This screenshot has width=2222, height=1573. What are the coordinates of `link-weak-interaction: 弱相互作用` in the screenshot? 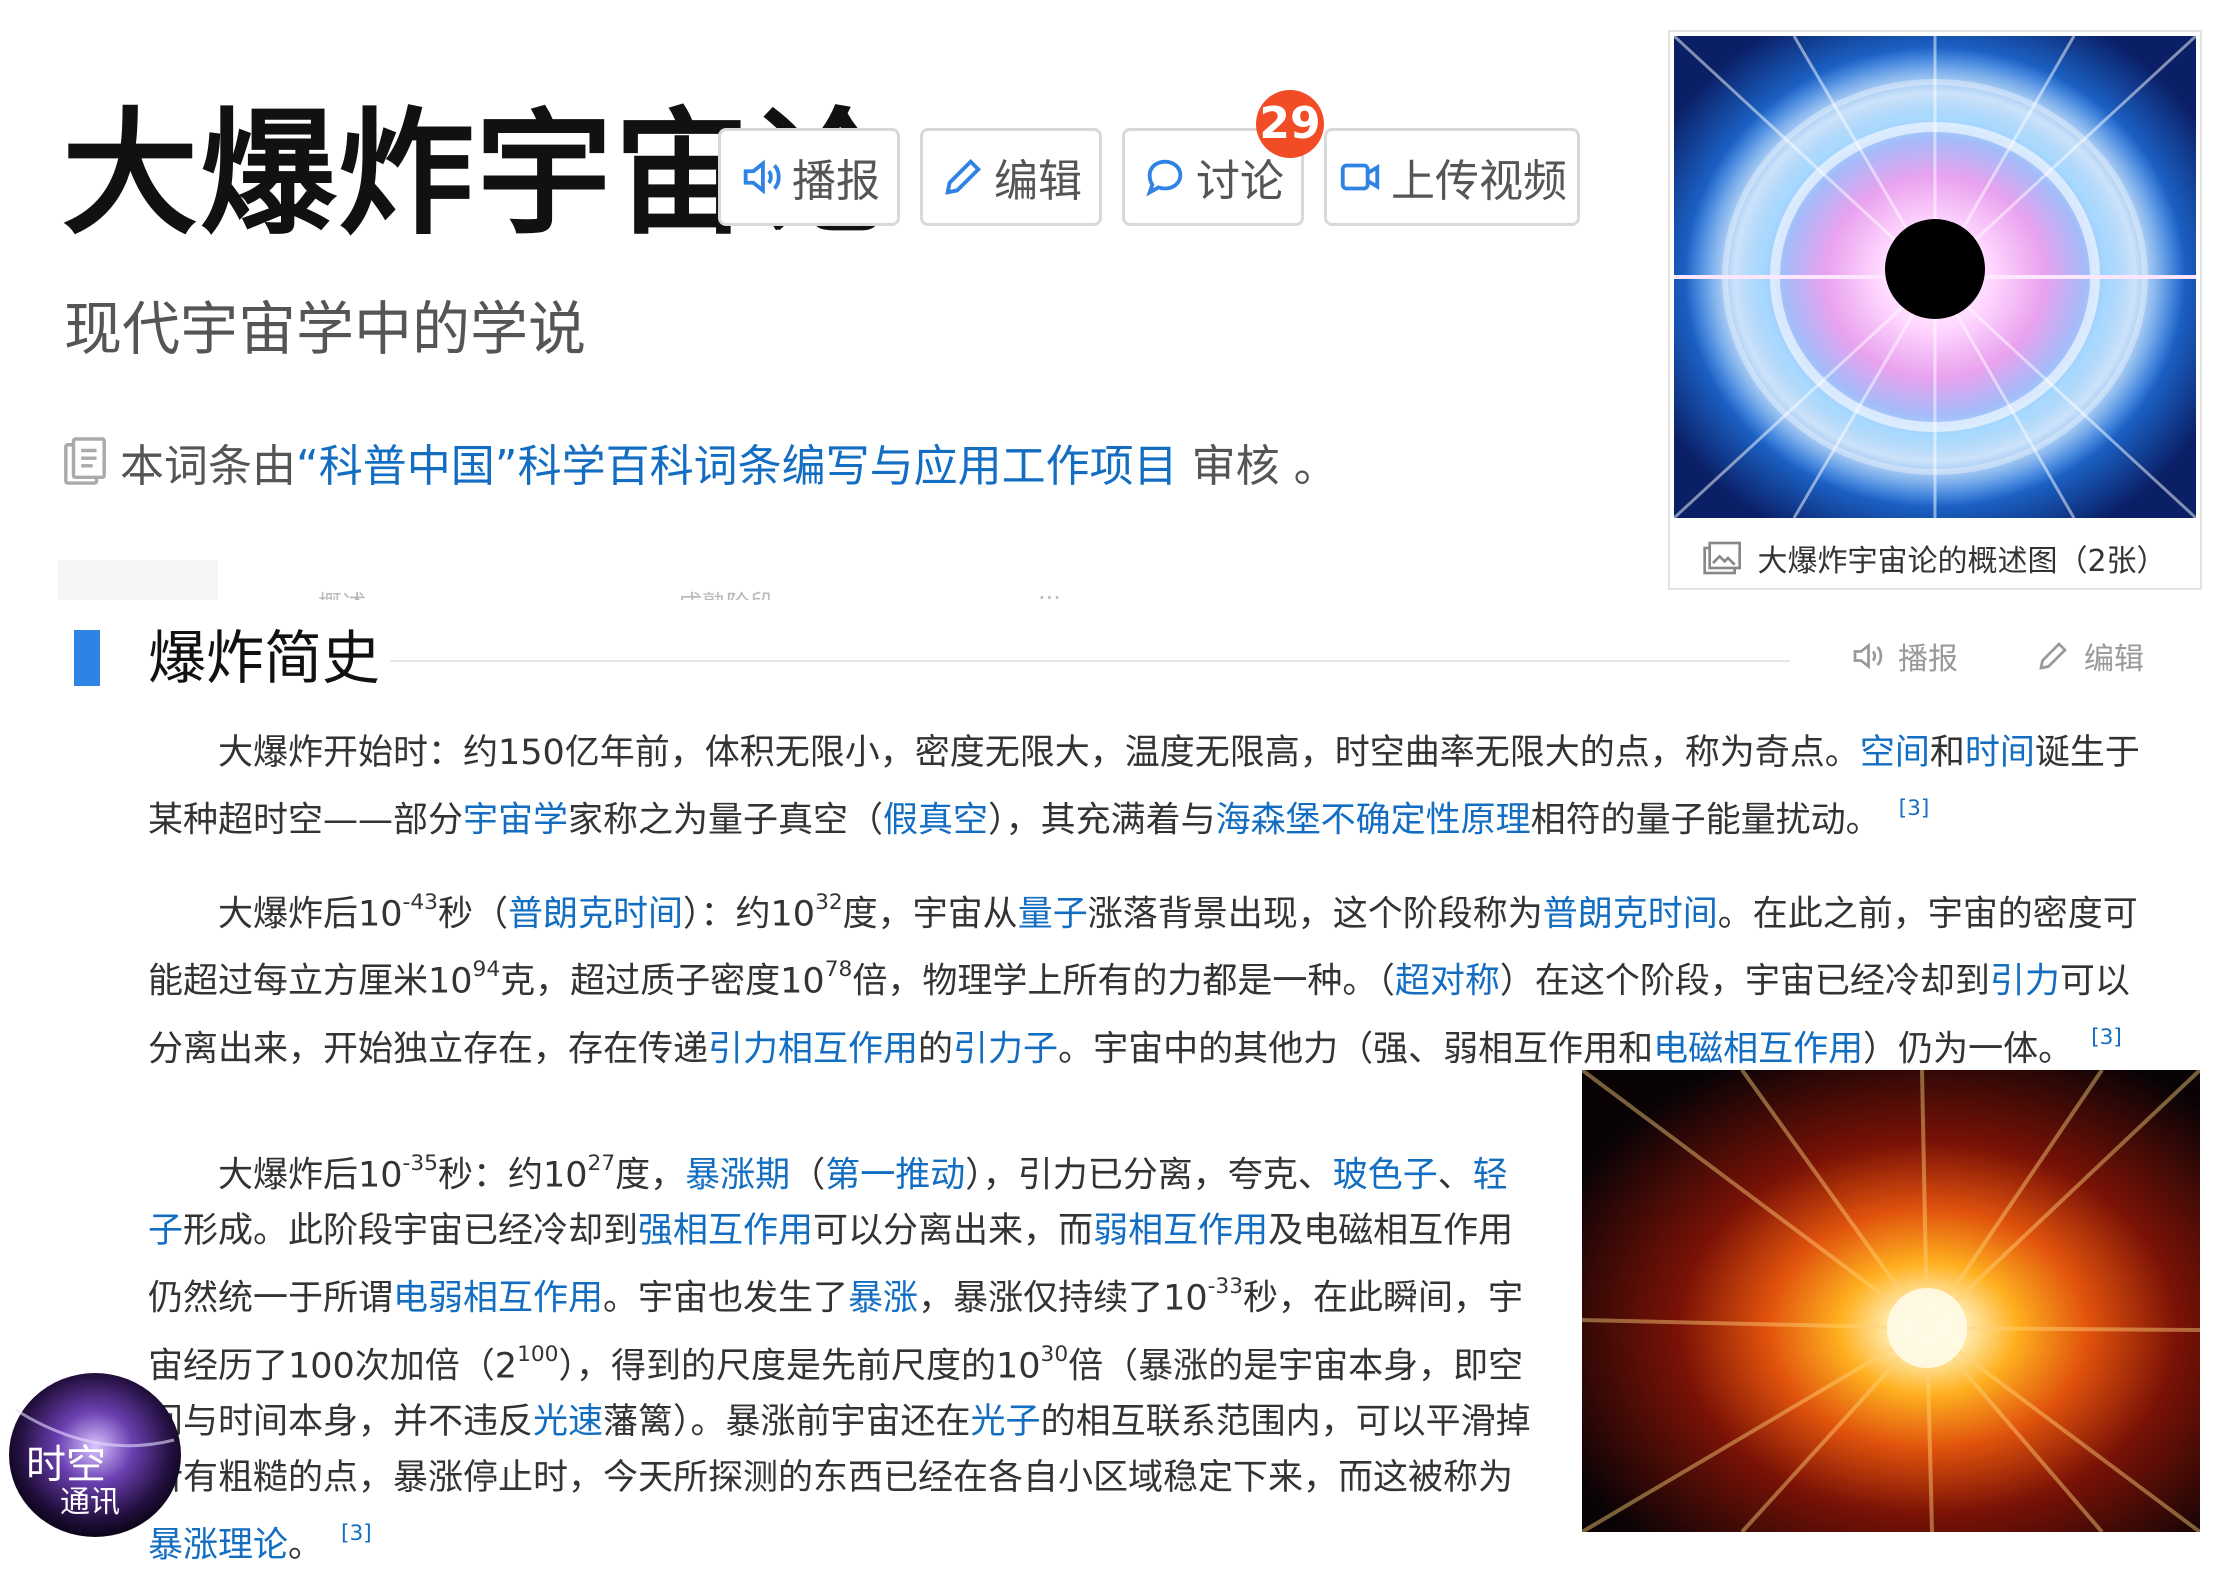 It's located at (1180, 1231).